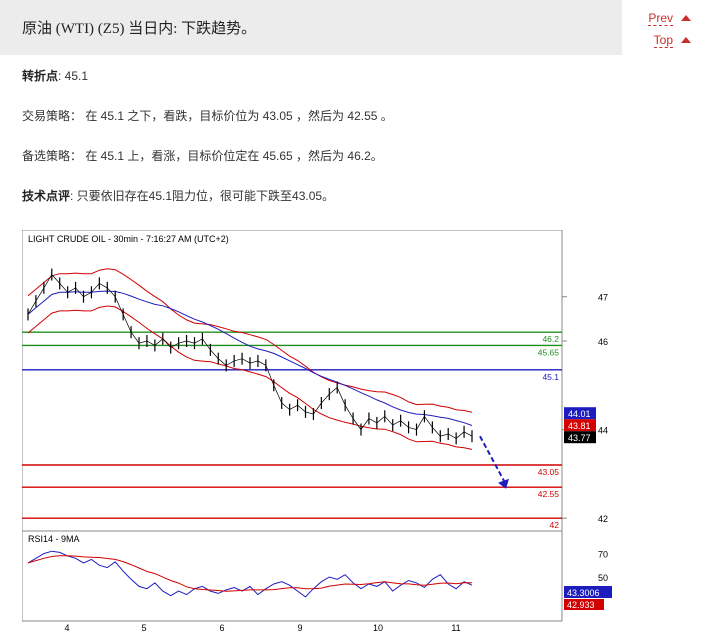  What do you see at coordinates (549, 352) in the screenshot?
I see `level-label: 45.65` at bounding box center [549, 352].